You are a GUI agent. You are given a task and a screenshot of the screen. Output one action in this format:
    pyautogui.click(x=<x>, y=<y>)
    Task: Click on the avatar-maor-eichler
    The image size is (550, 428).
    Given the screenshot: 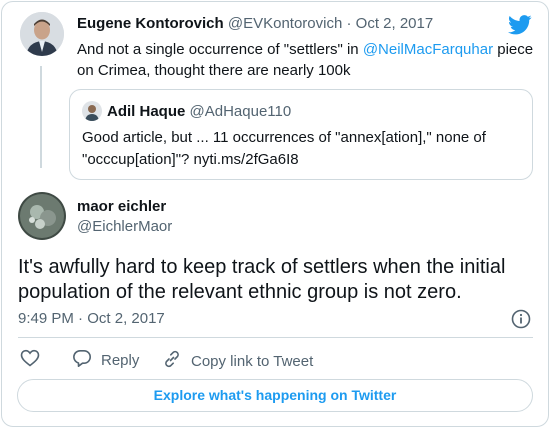 What is the action you would take?
    pyautogui.click(x=42, y=216)
    